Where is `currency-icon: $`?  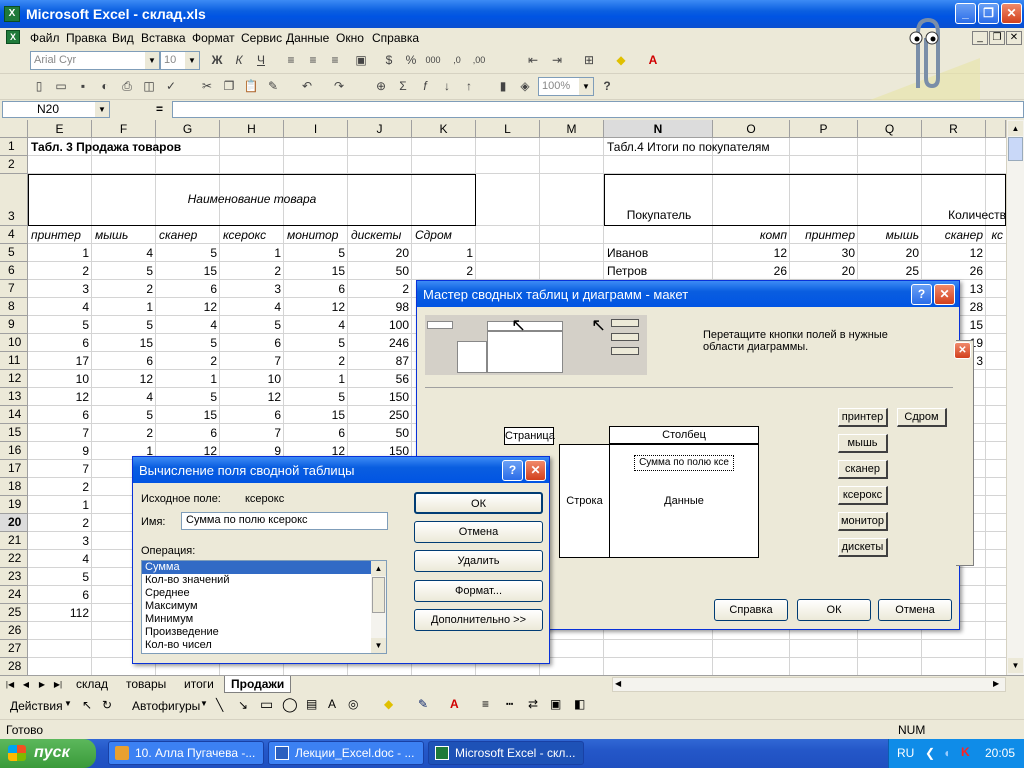
currency-icon: $ is located at coordinates (389, 60).